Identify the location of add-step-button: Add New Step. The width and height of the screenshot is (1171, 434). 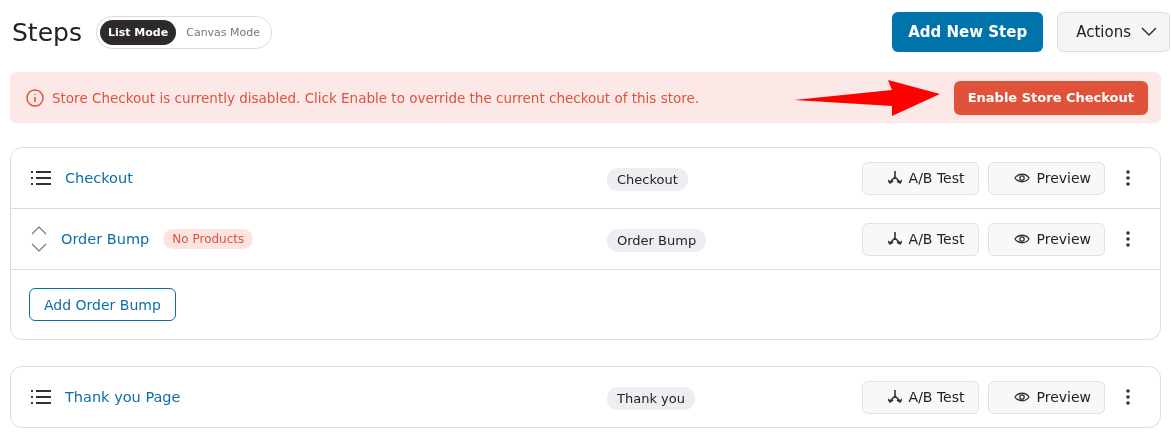
(968, 32).